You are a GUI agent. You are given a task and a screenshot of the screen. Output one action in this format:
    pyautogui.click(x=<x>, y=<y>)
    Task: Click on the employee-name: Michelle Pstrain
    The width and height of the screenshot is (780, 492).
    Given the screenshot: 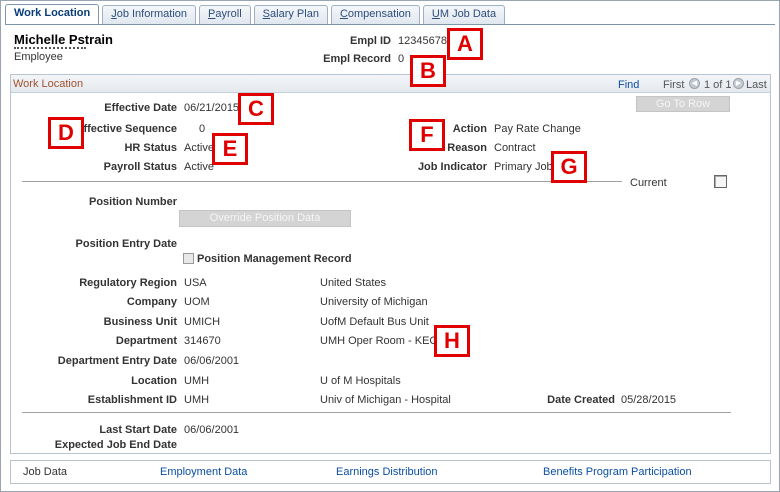 What is the action you would take?
    pyautogui.click(x=63, y=39)
    